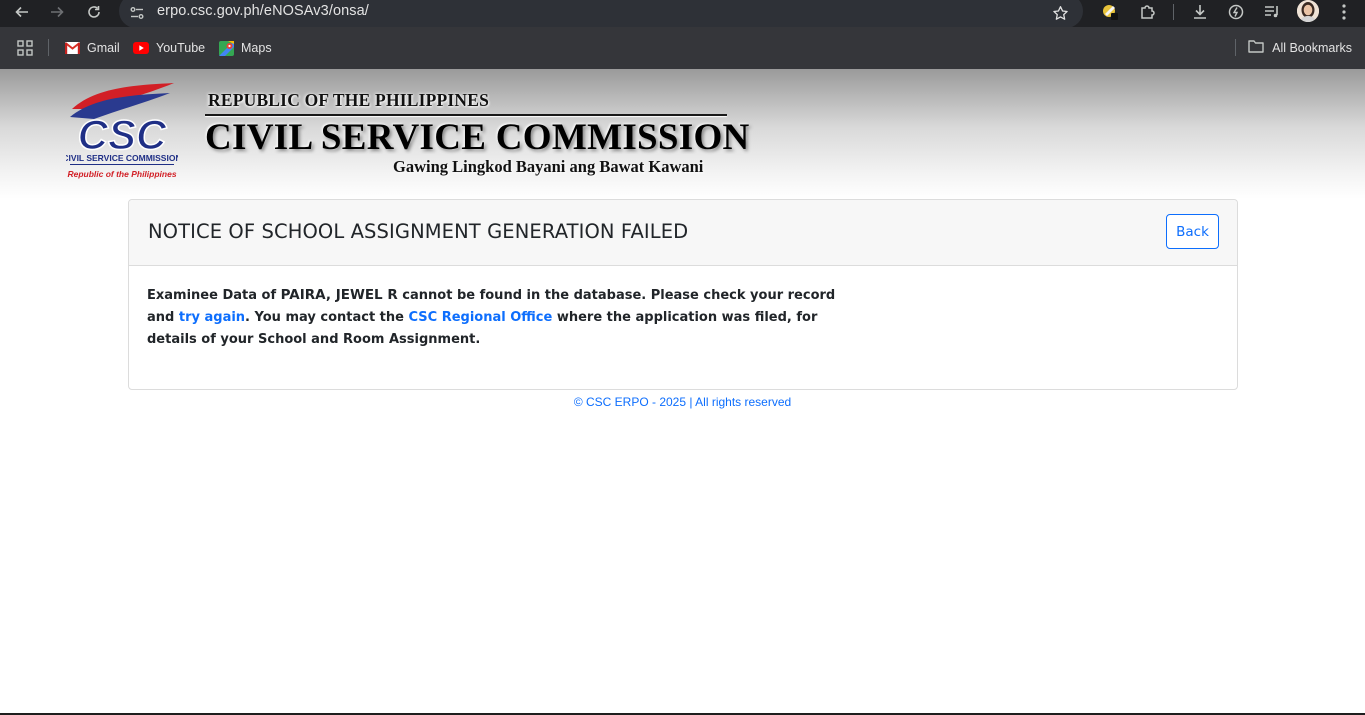 The width and height of the screenshot is (1365, 715). Describe the element at coordinates (1110, 12) in the screenshot. I see `extension-pencil-icon` at that location.